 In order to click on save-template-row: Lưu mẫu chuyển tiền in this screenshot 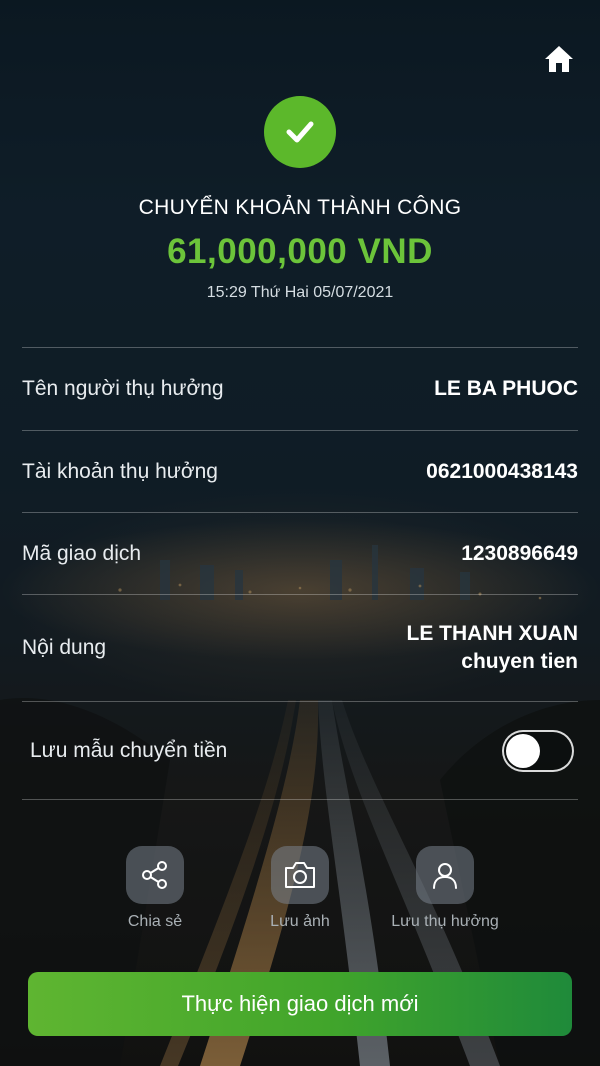, I will do `click(300, 750)`.